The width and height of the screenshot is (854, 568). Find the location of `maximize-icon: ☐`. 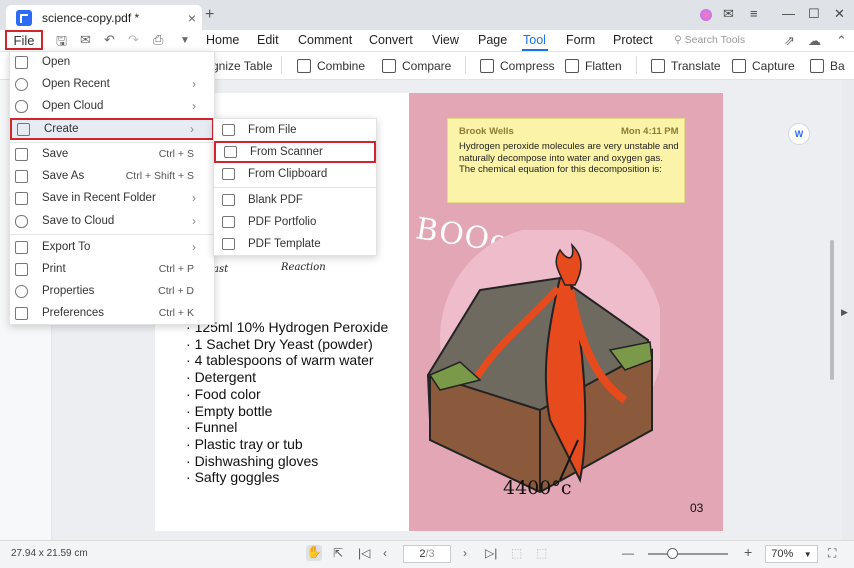

maximize-icon: ☐ is located at coordinates (814, 14).